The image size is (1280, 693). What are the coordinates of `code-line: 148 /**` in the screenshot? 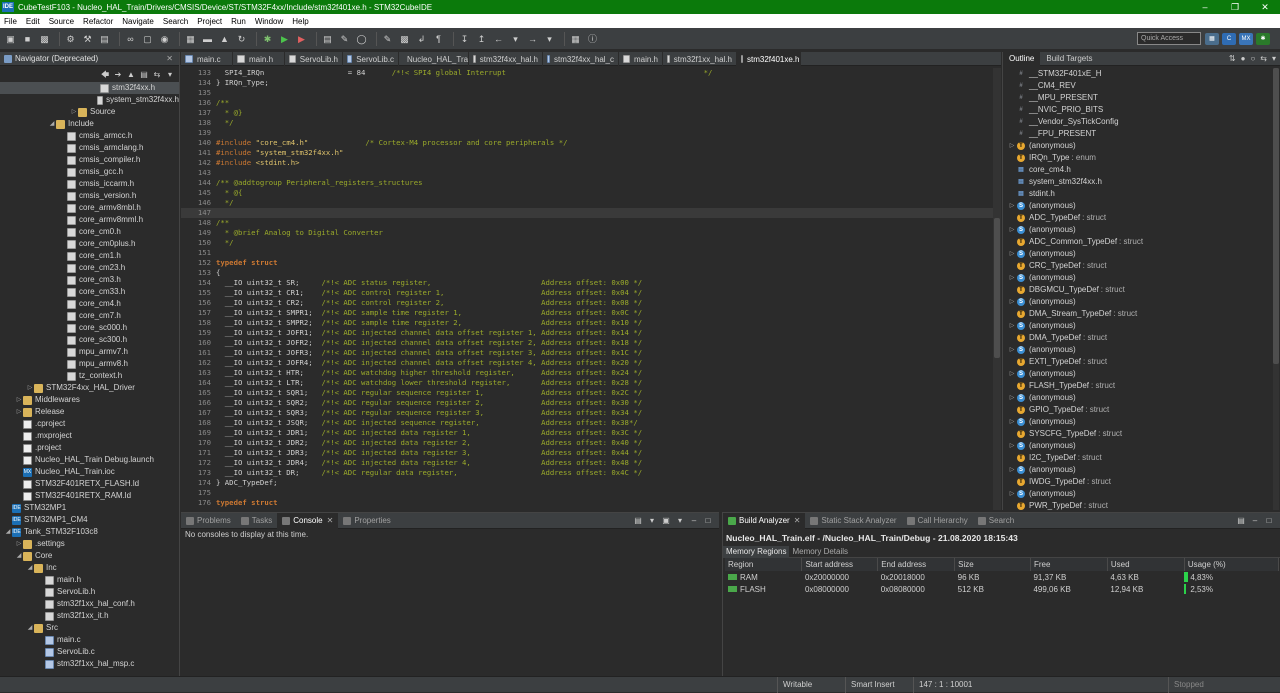 It's located at (587, 223).